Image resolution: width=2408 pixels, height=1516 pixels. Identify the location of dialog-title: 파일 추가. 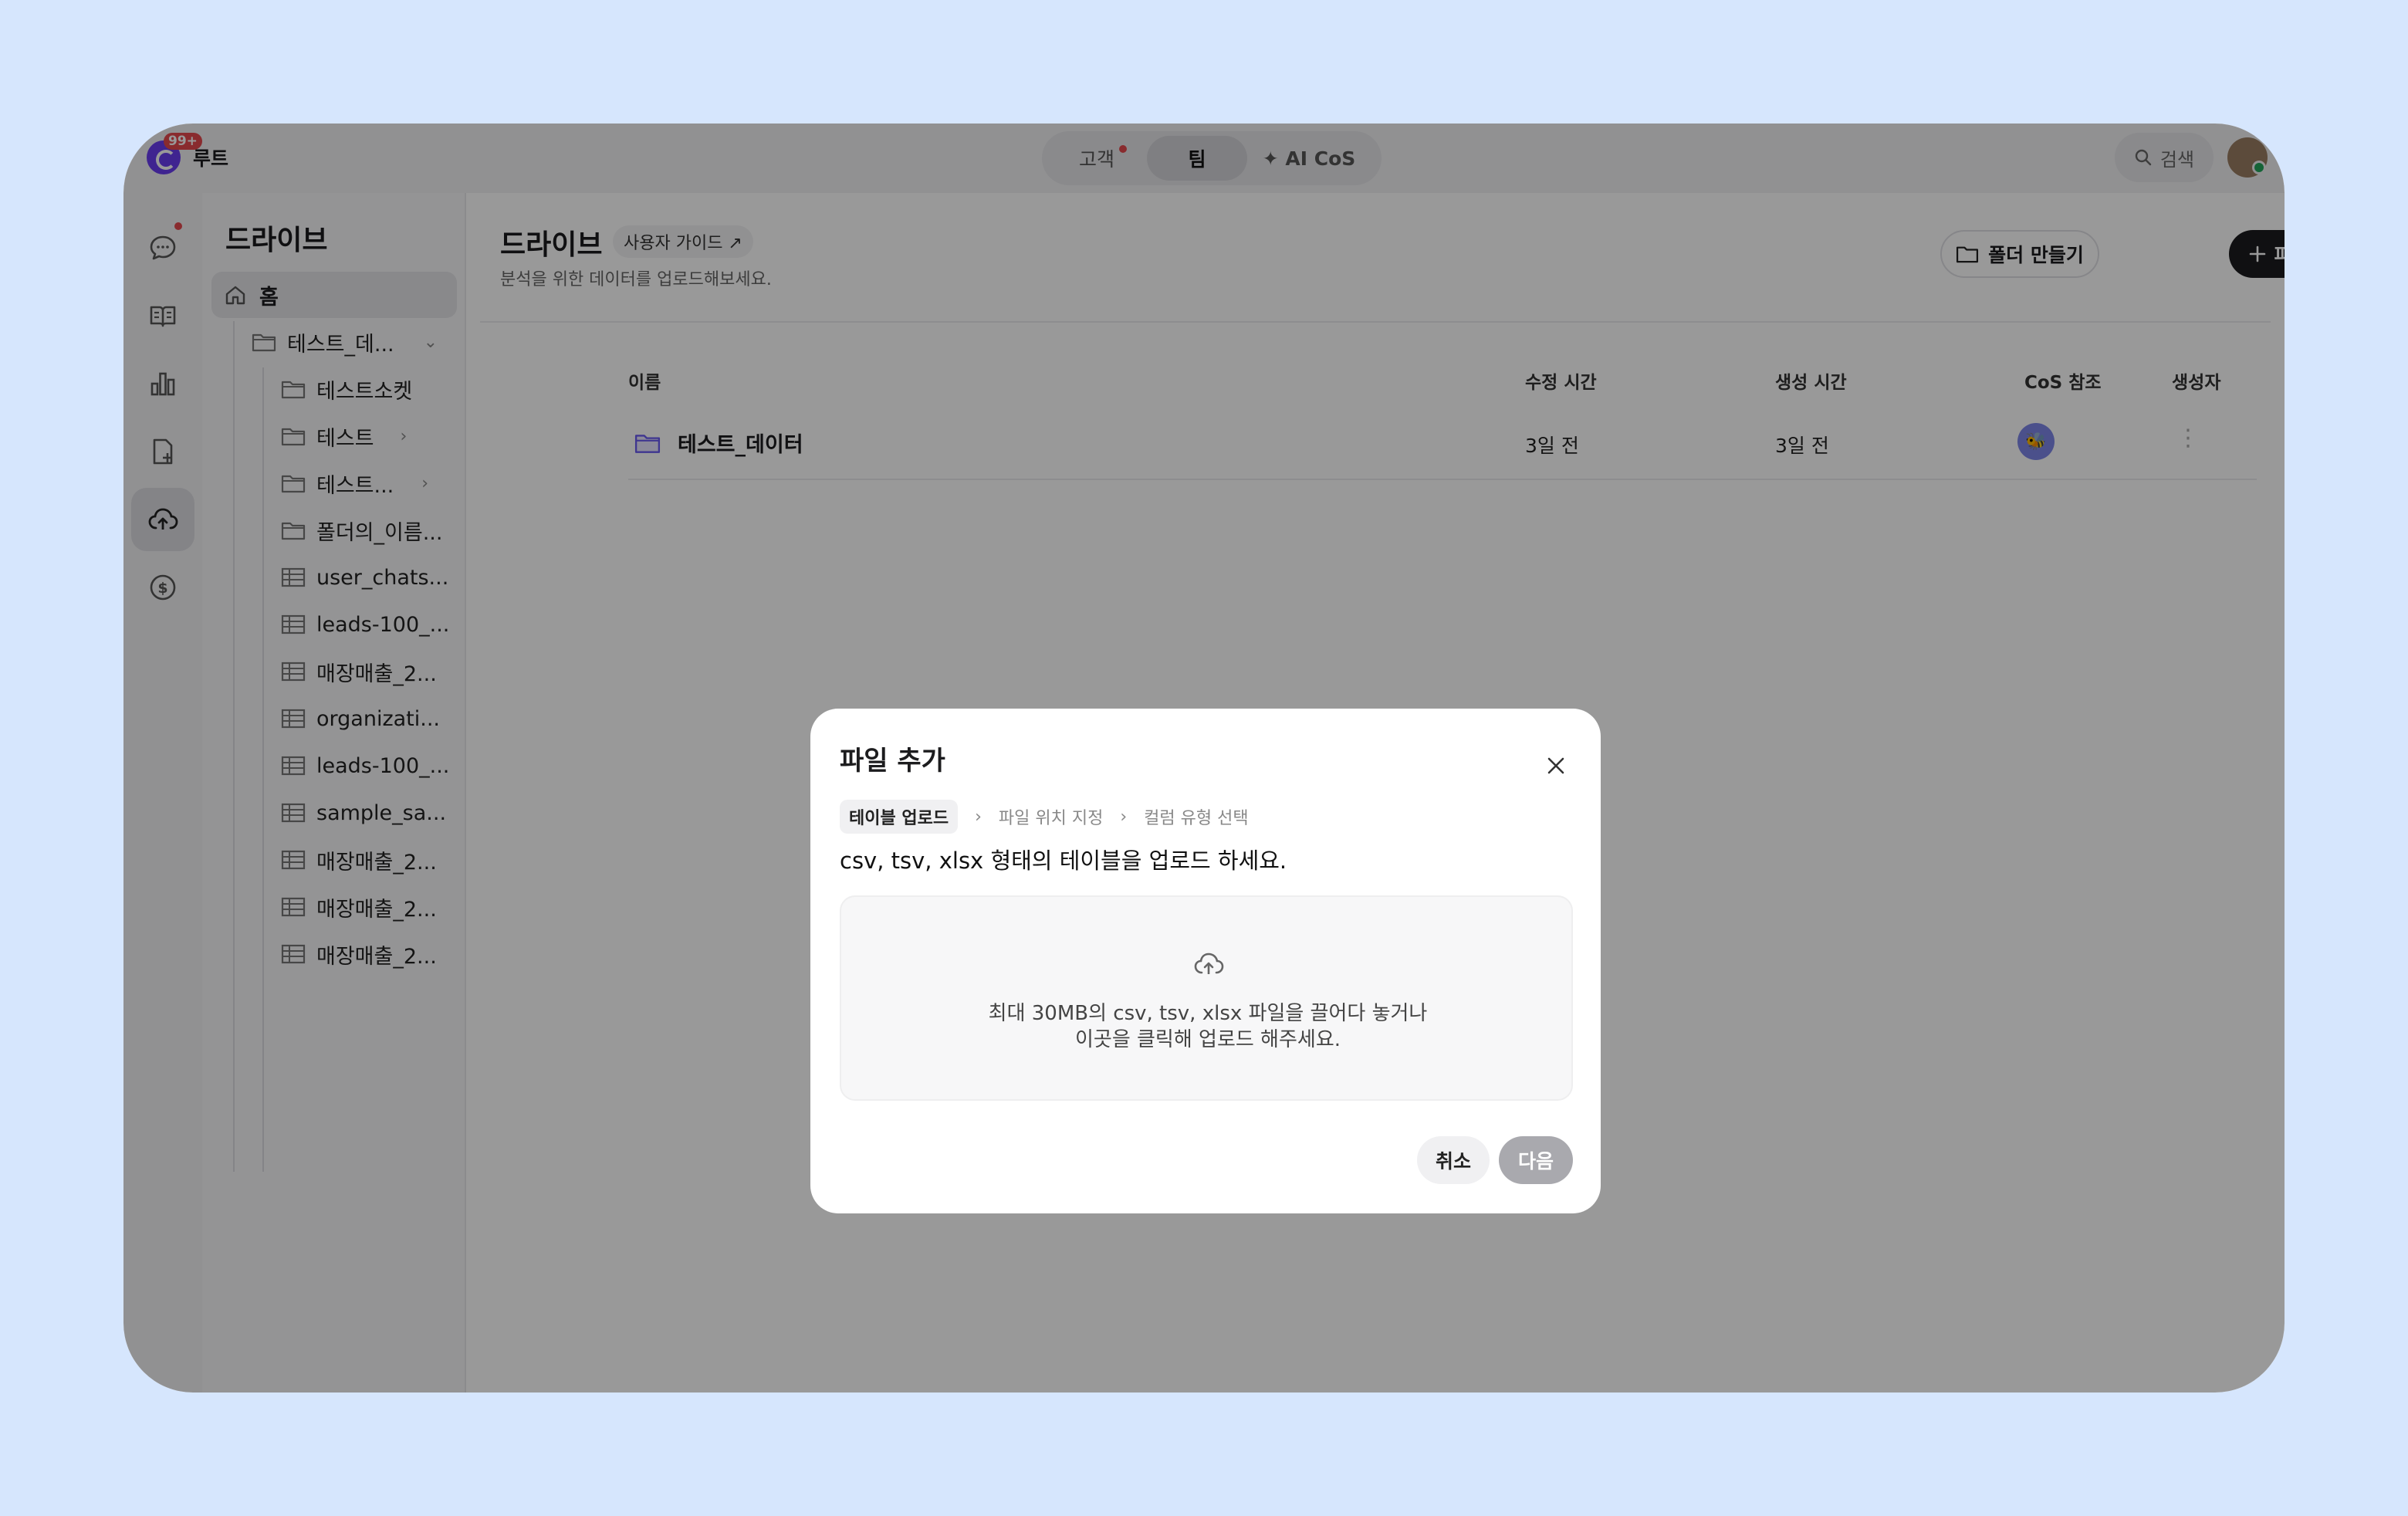
(893, 761).